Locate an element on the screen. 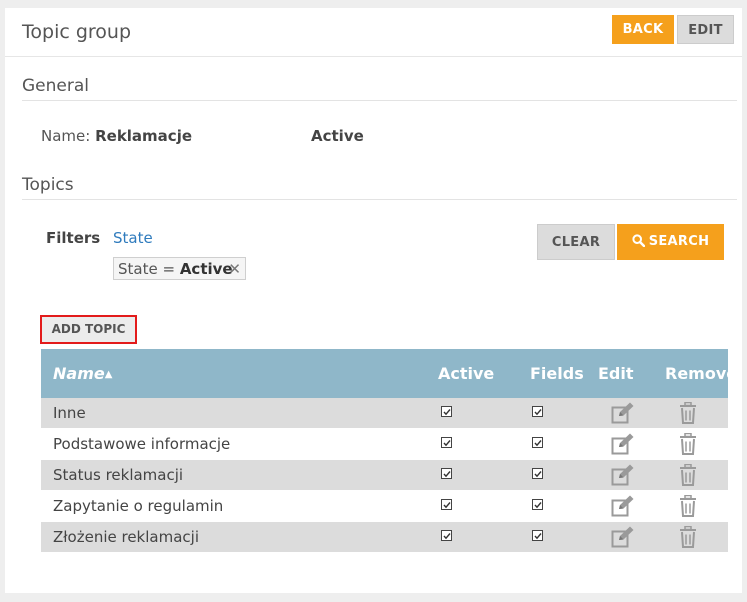 The height and width of the screenshot is (602, 747). state-value: Active is located at coordinates (337, 136).